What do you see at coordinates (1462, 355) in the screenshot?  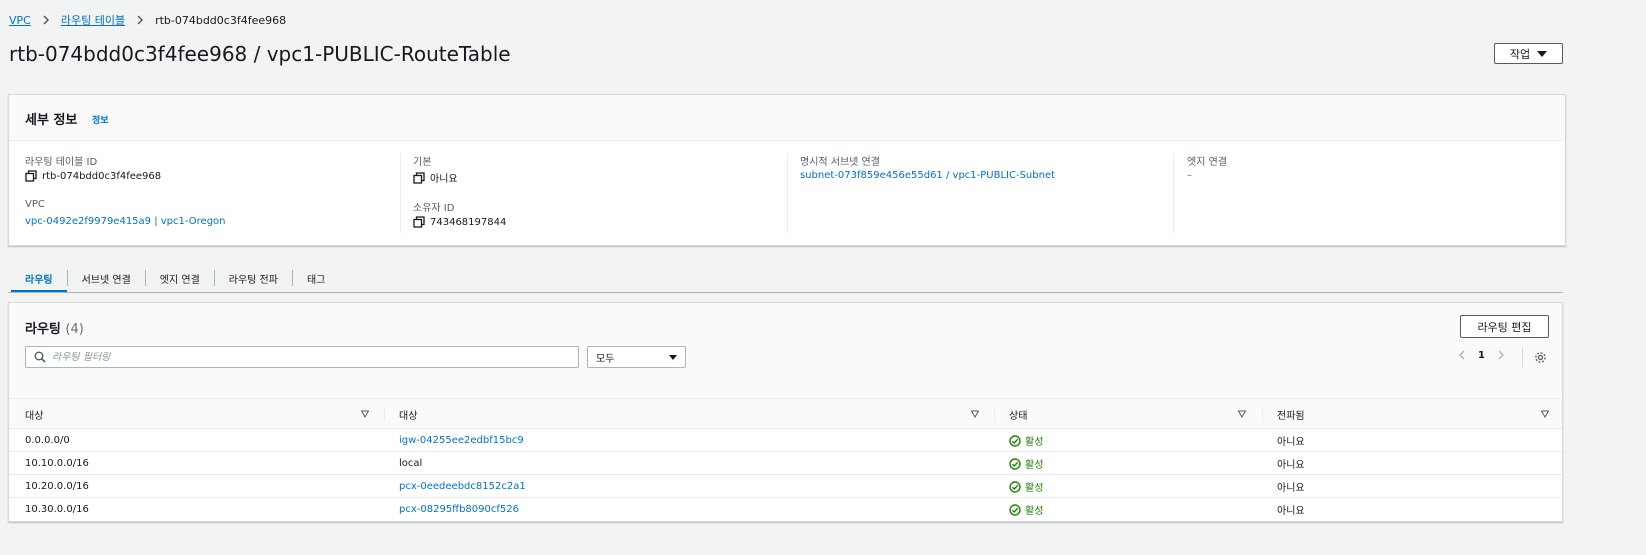 I see `chevron-left-icon` at bounding box center [1462, 355].